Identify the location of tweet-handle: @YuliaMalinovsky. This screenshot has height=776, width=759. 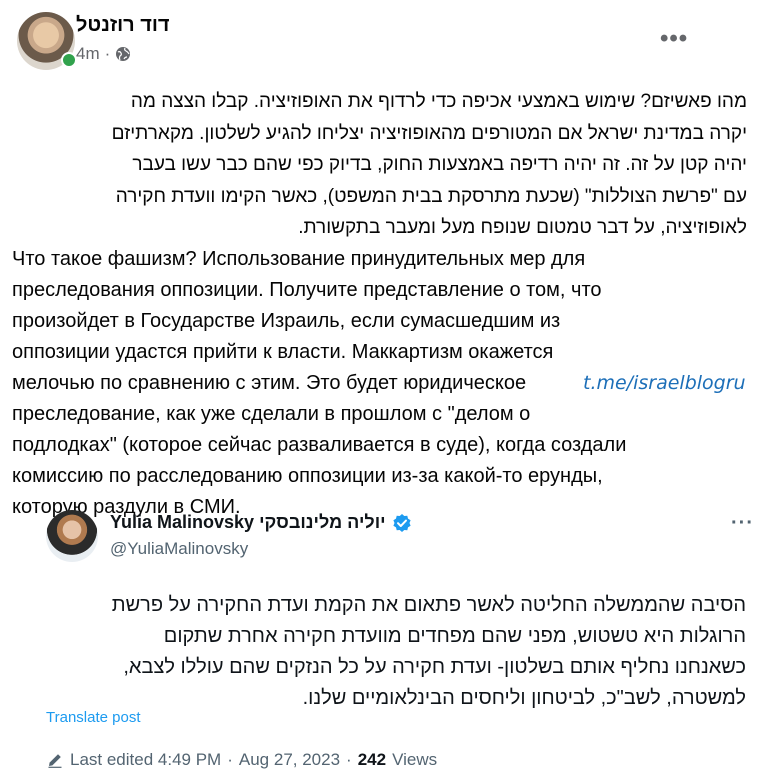
(179, 549).